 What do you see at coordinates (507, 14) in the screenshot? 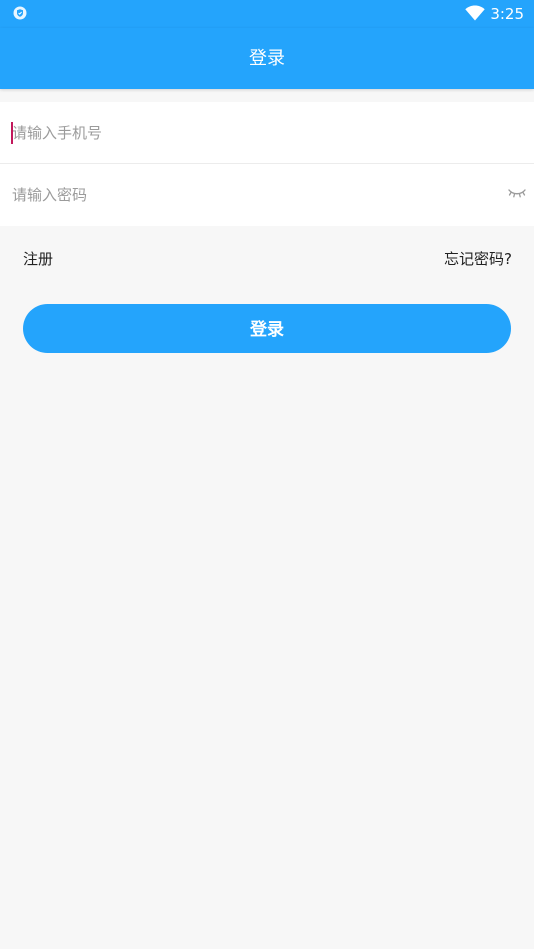
I see `status-time: 3:25` at bounding box center [507, 14].